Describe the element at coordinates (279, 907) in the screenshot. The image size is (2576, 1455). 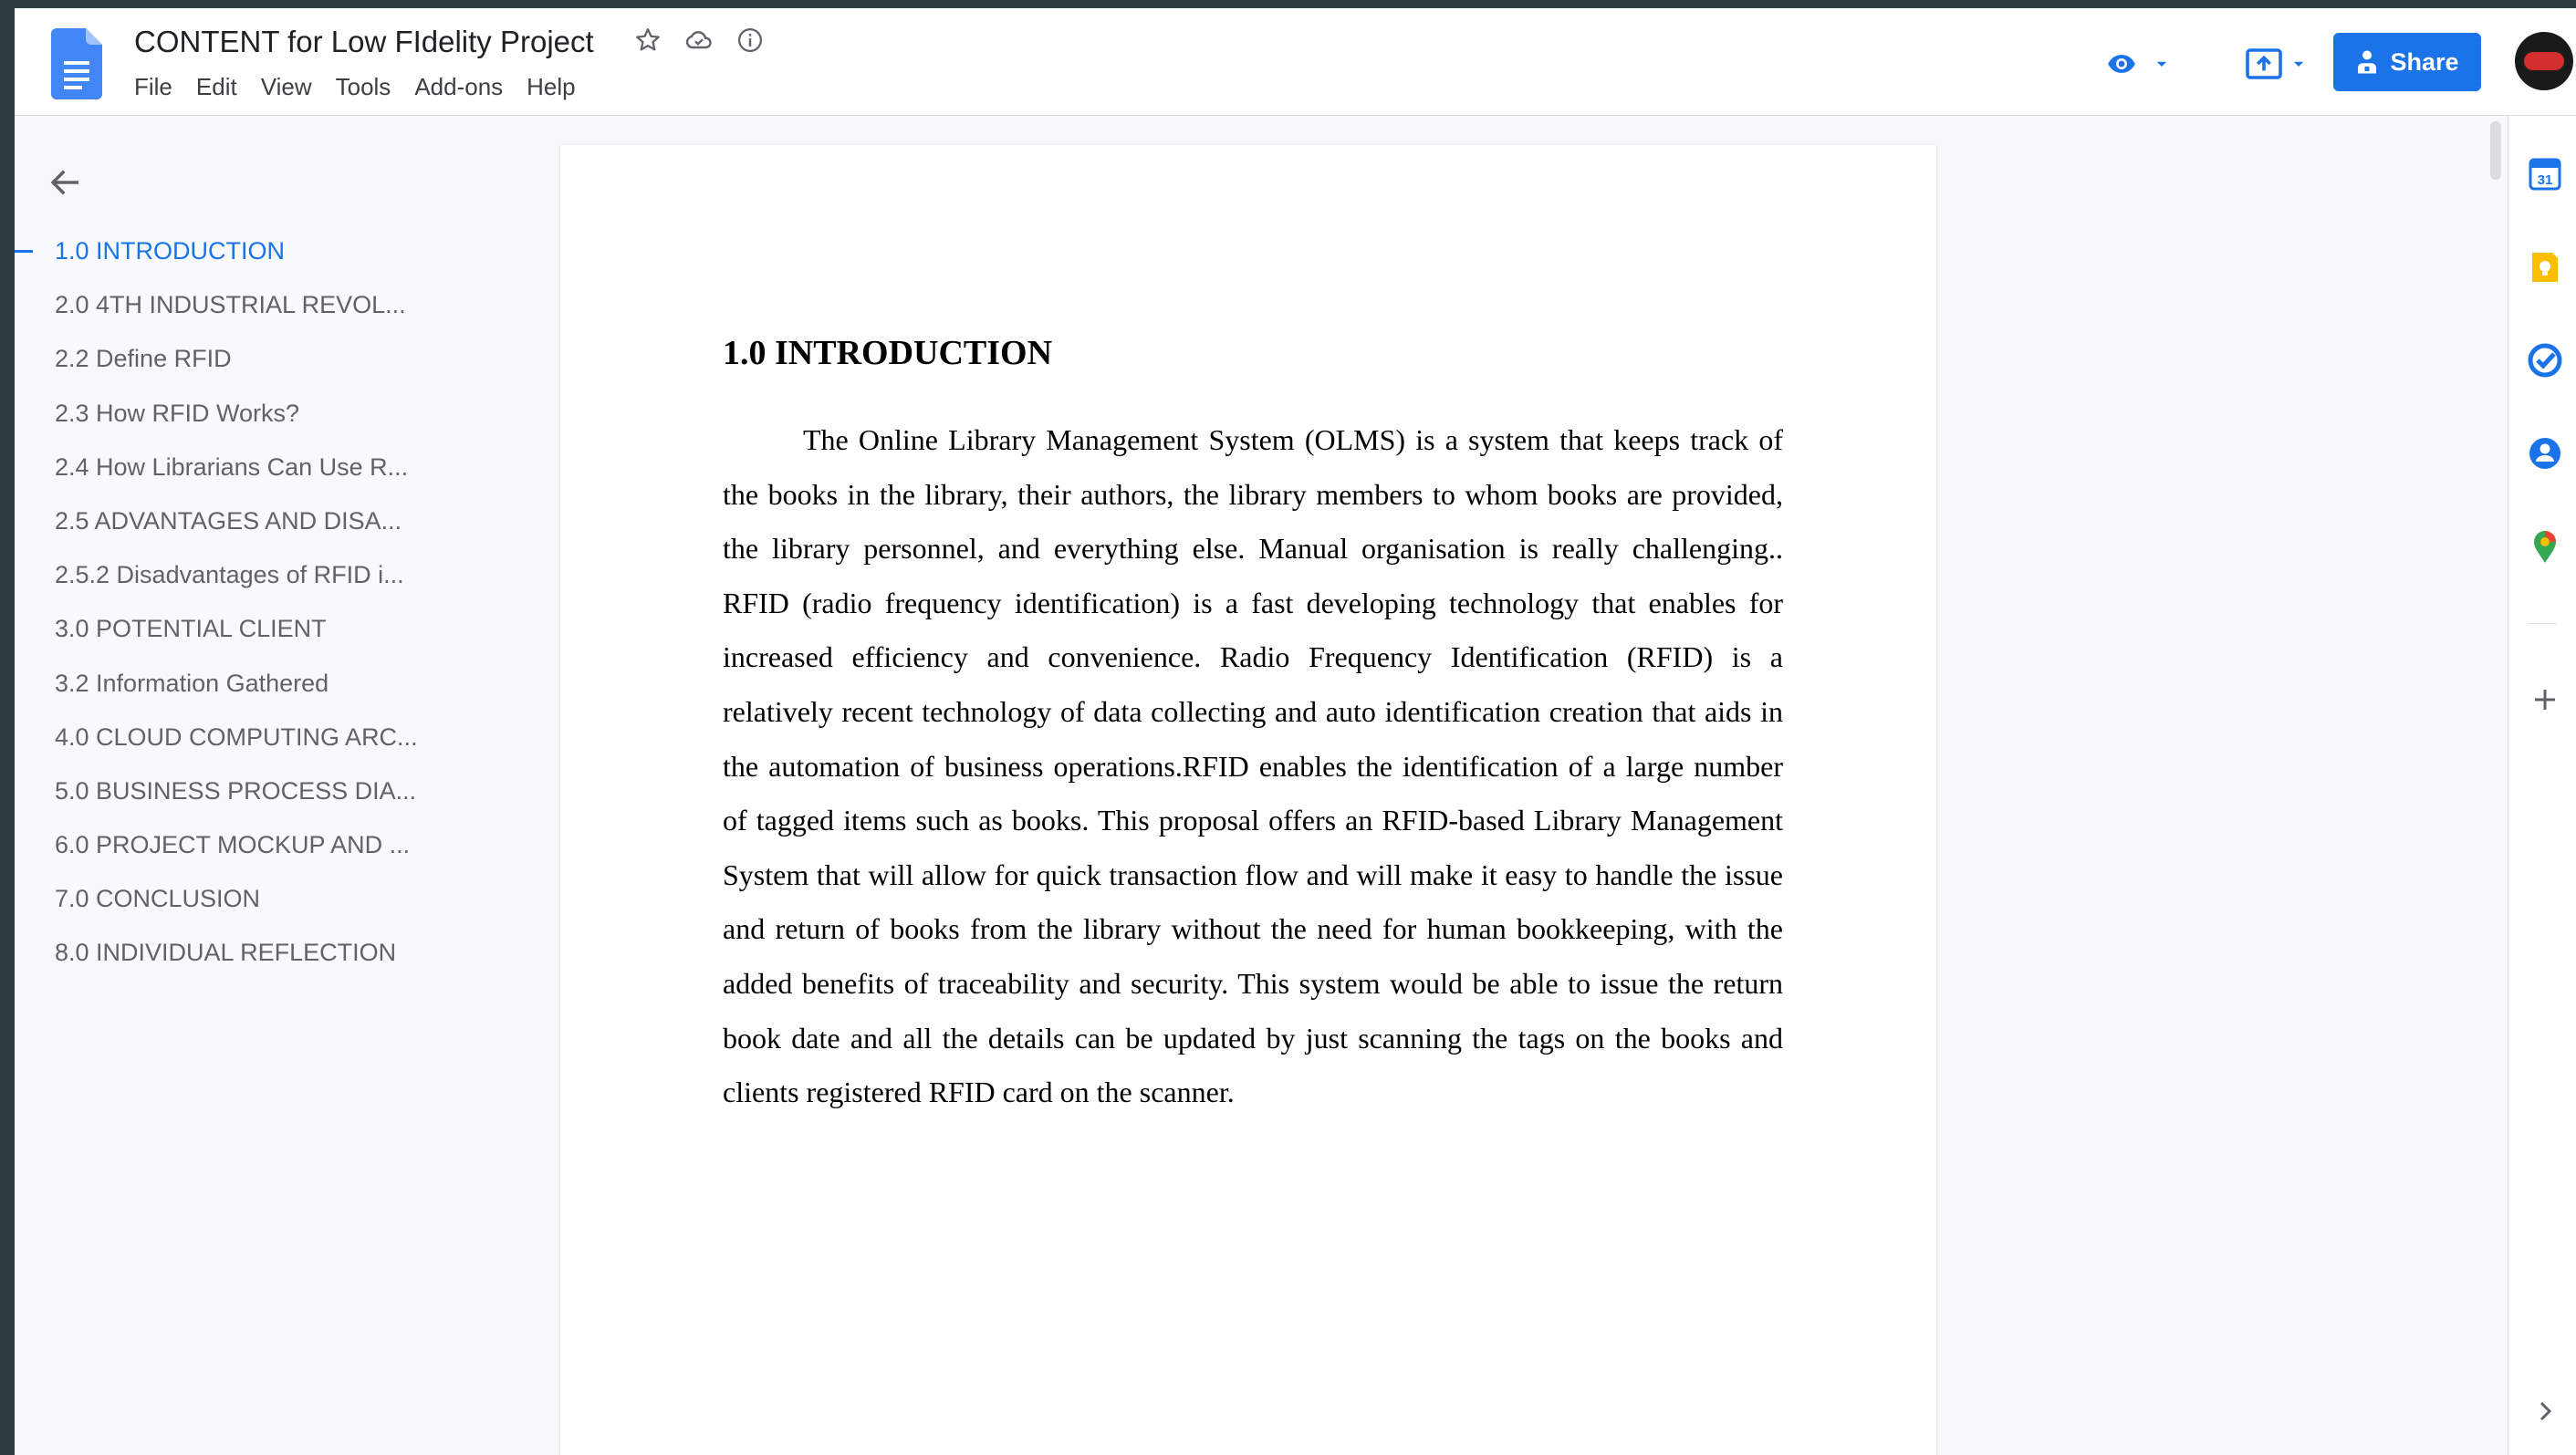
I see `outline-item: 7.0 CONCLUSION` at that location.